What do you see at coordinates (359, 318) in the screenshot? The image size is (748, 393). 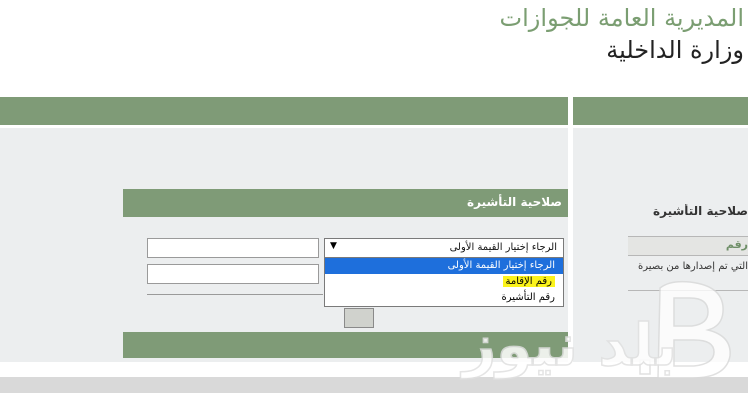 I see `submit-button` at bounding box center [359, 318].